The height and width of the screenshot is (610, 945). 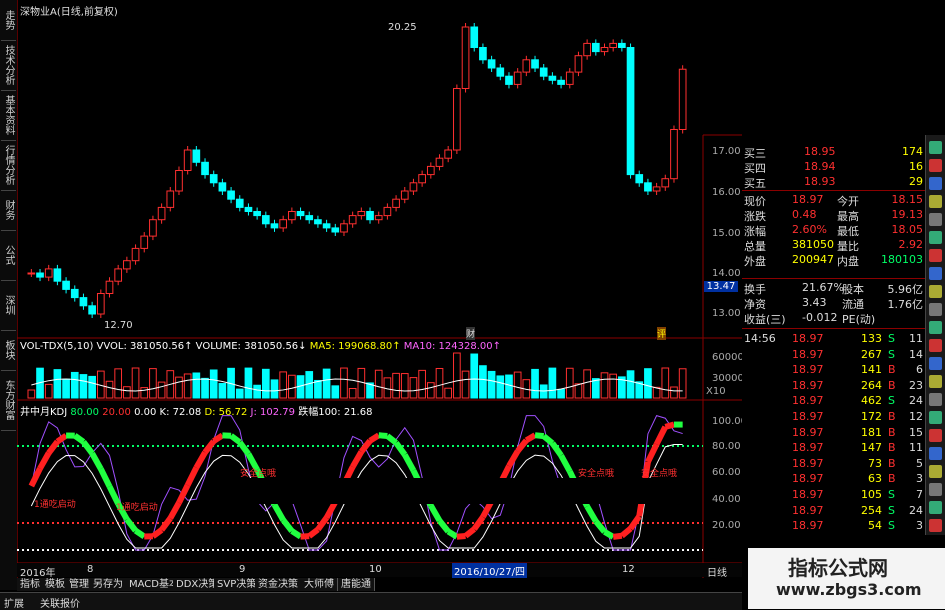 What do you see at coordinates (356, 584) in the screenshot?
I see `btn-tang: 唐能通` at bounding box center [356, 584].